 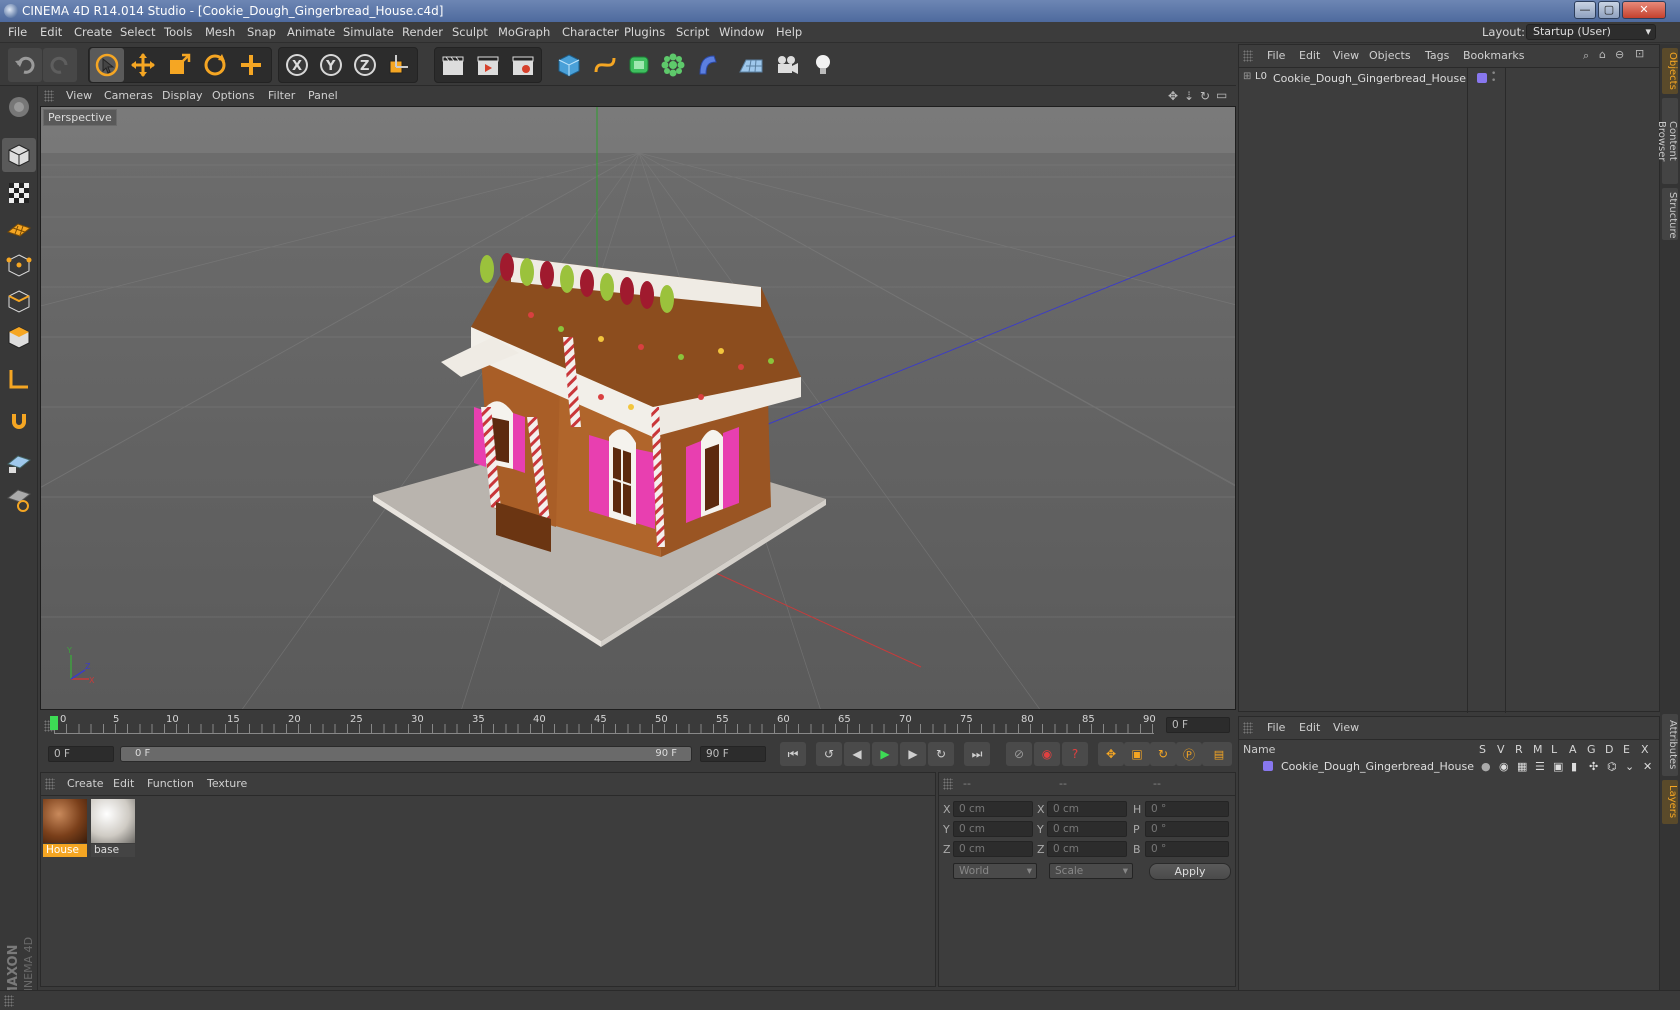 What do you see at coordinates (1558, 766) in the screenshot?
I see `lock-icon: ▣` at bounding box center [1558, 766].